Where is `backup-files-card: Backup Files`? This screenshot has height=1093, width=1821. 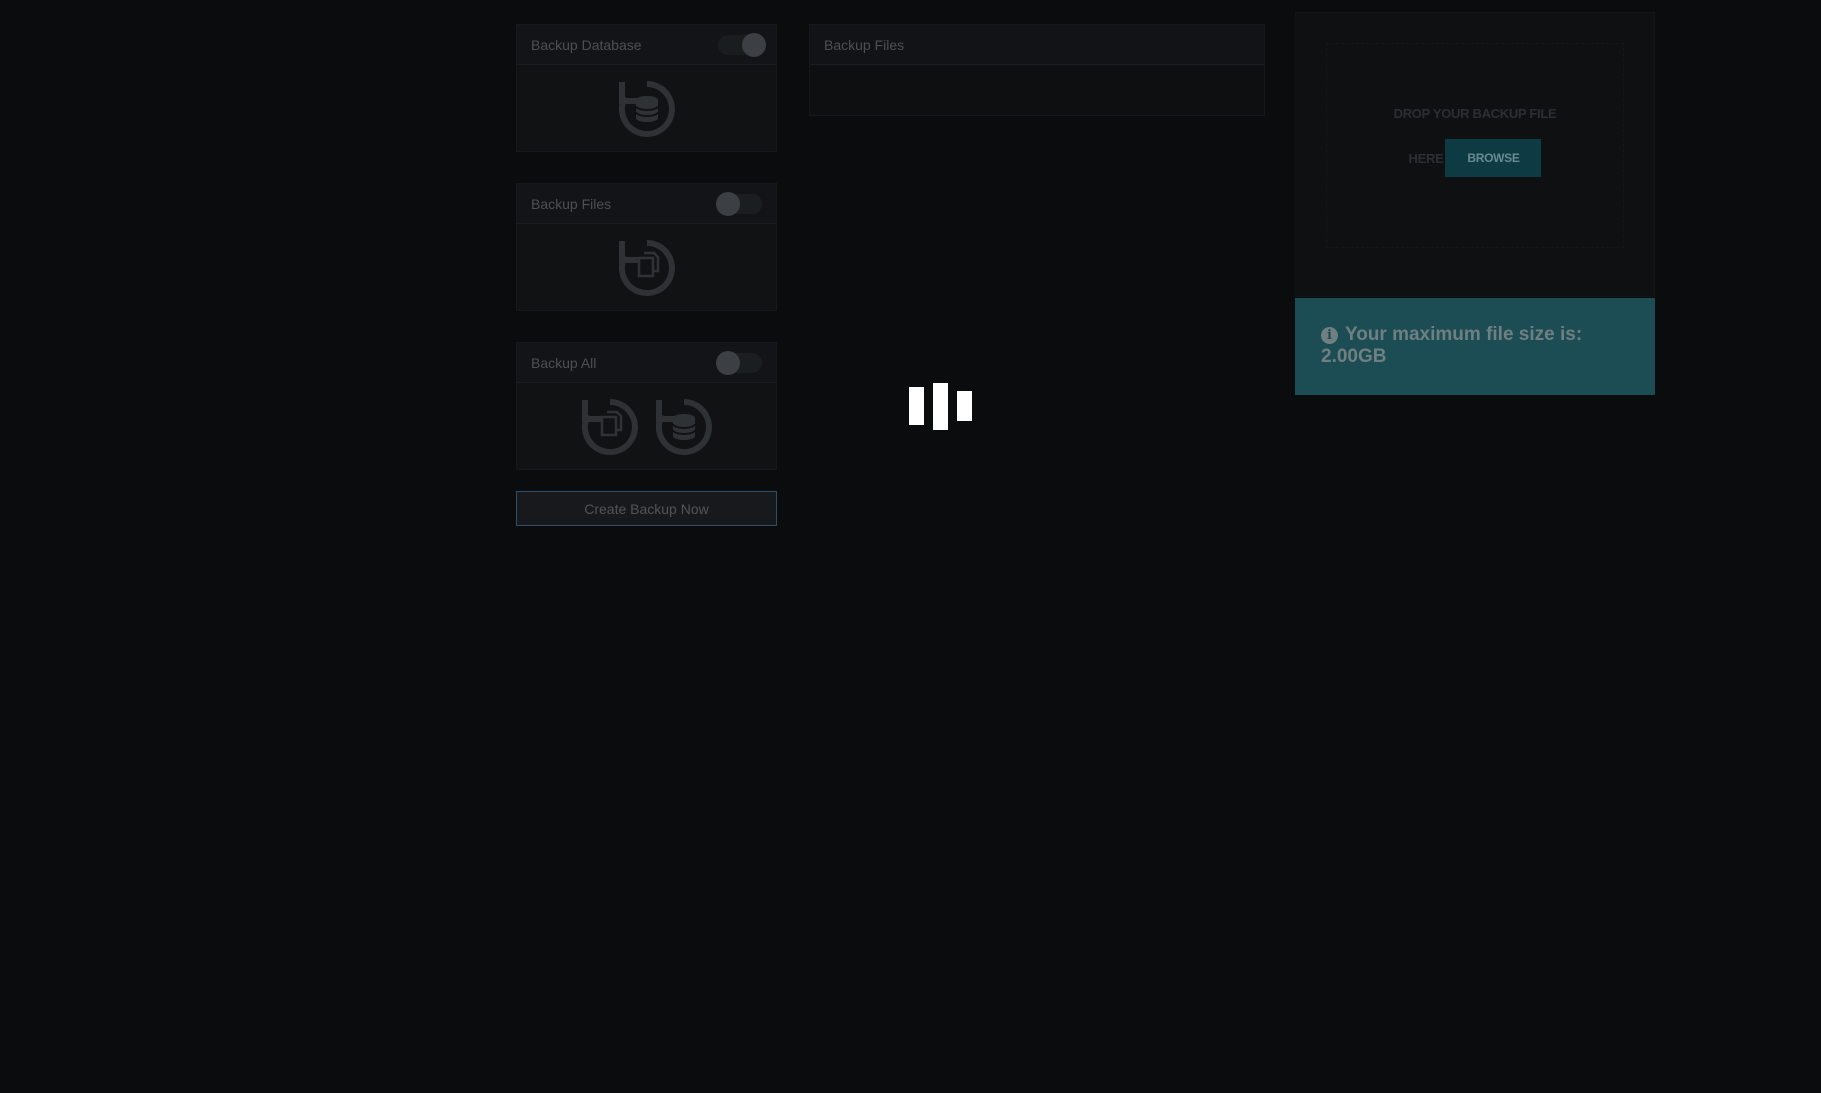
backup-files-card: Backup Files is located at coordinates (646, 247).